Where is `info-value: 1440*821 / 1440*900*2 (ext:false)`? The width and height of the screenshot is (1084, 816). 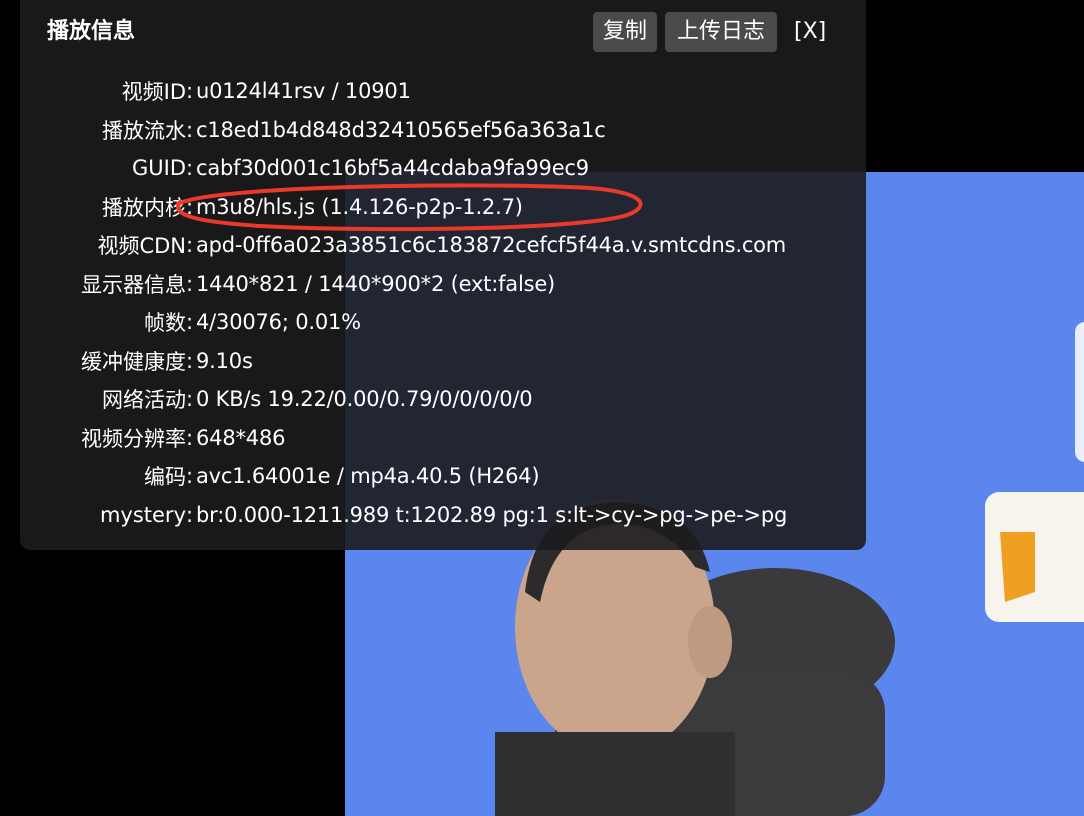
info-value: 1440*821 / 1440*900*2 (ext:false) is located at coordinates (376, 283).